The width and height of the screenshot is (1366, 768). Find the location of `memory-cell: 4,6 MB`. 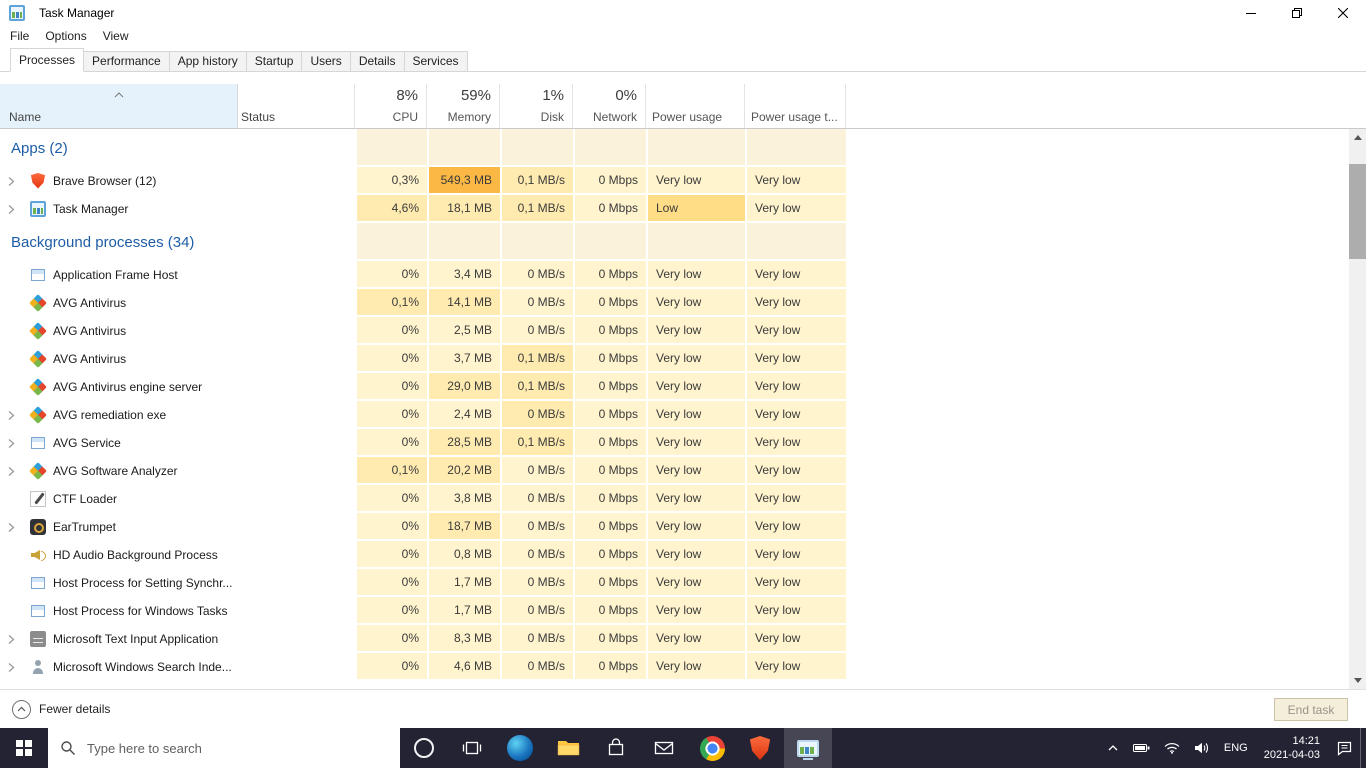

memory-cell: 4,6 MB is located at coordinates (463, 667).